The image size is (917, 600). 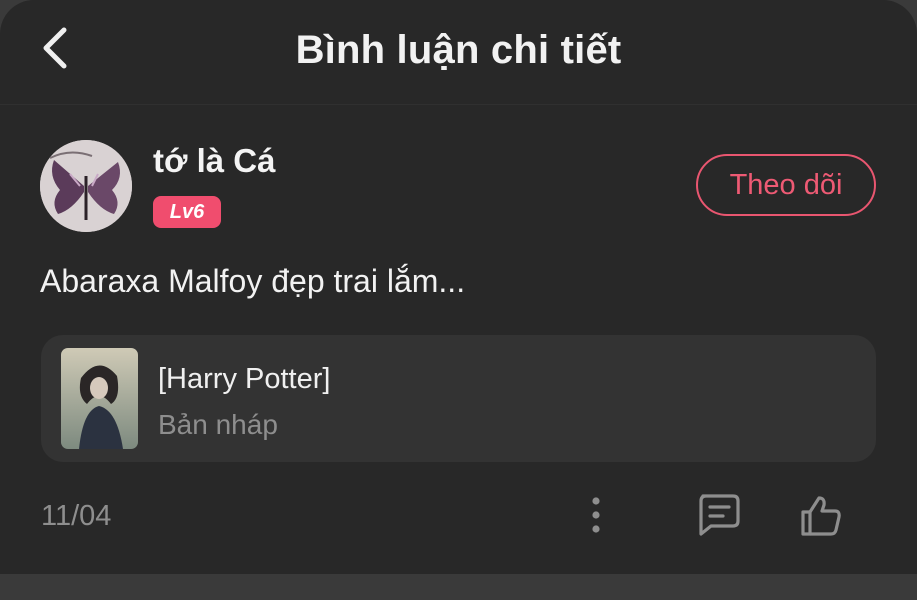 I want to click on follow-button: Theo dõi, so click(x=786, y=185).